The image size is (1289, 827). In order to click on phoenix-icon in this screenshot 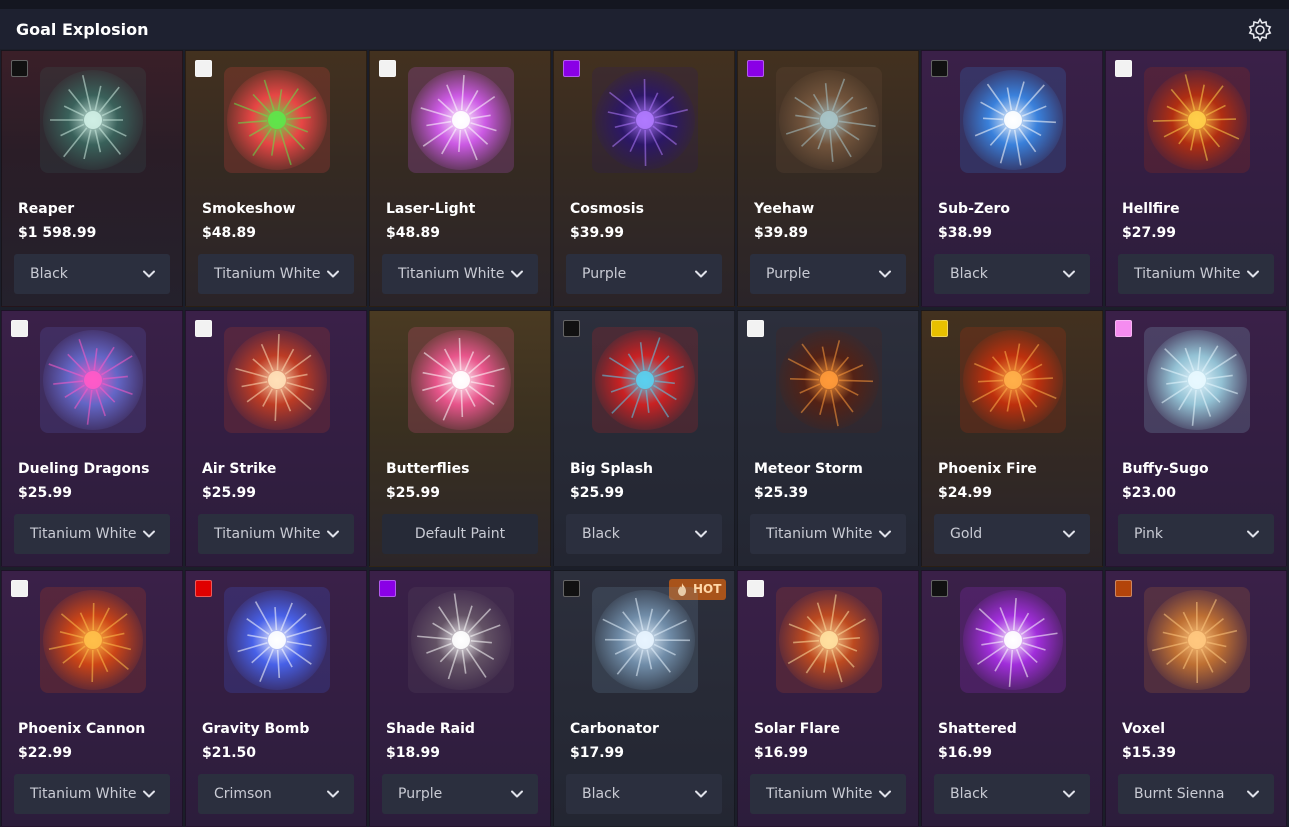, I will do `click(1013, 380)`.